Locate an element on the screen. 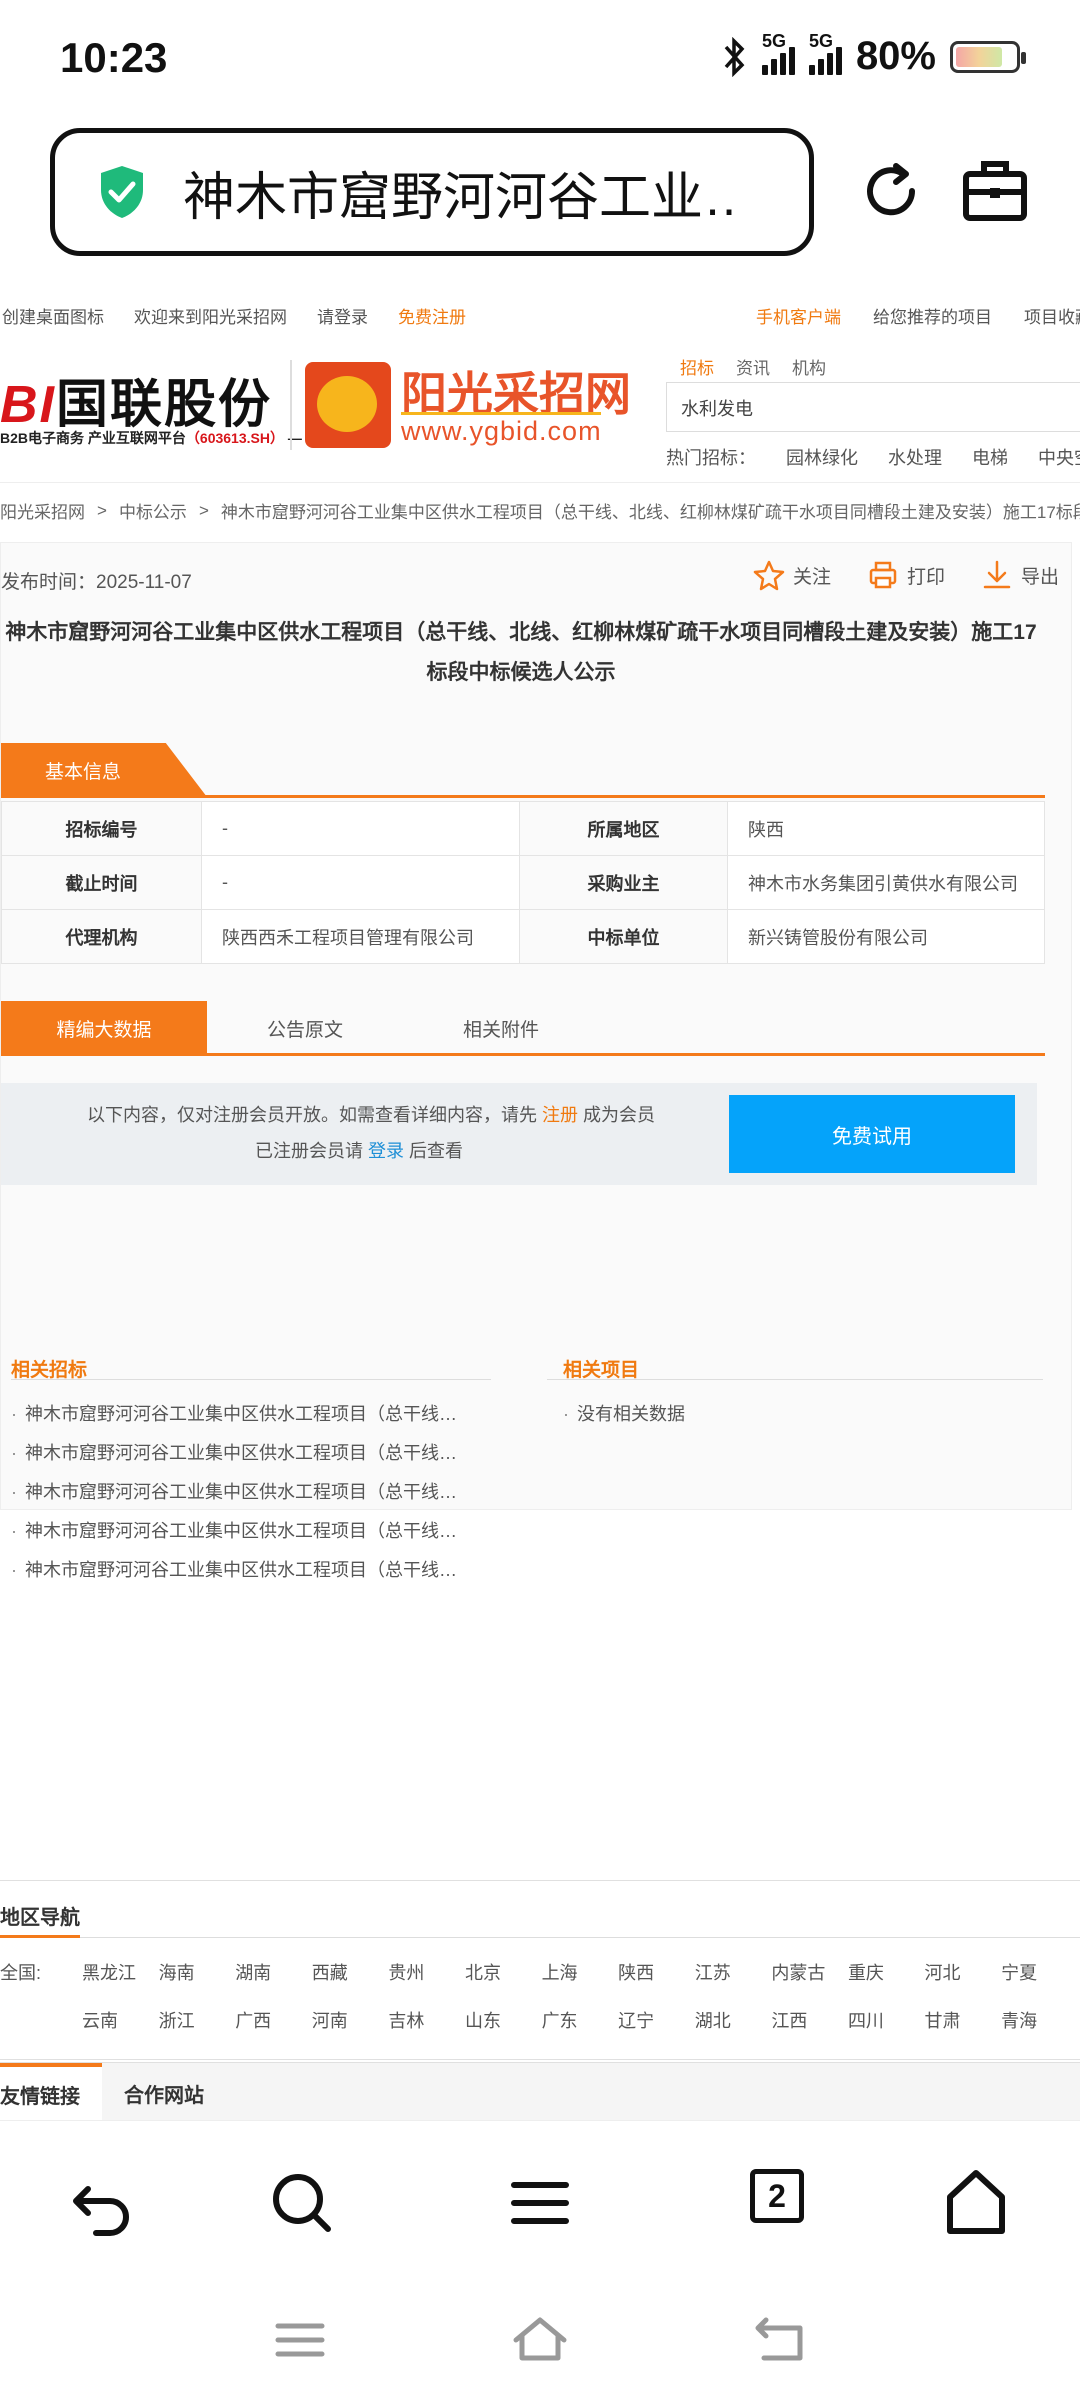 The image size is (1080, 2400). register-link: 免费注册 is located at coordinates (432, 315).